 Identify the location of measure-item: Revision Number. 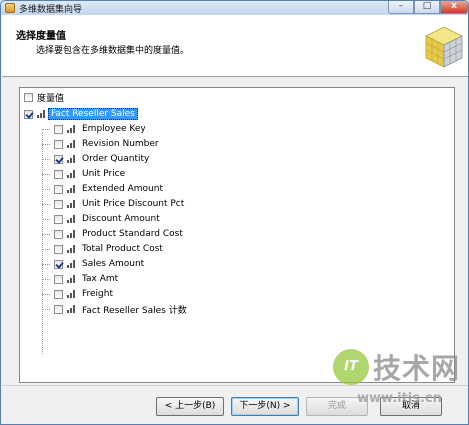
(106, 144).